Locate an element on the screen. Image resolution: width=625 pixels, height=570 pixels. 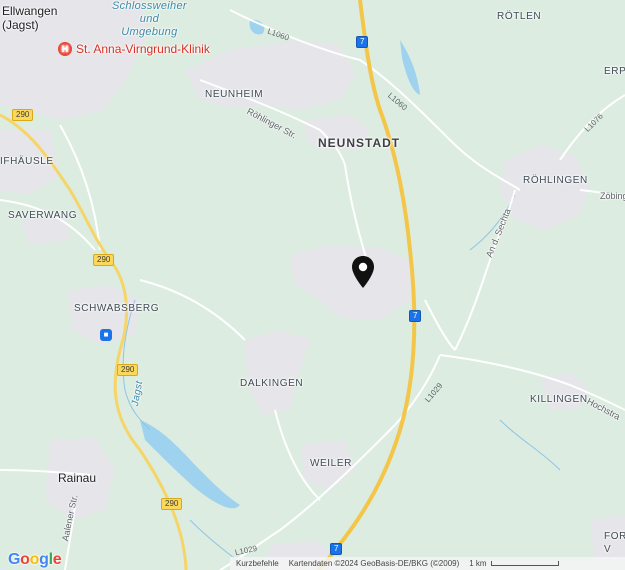
label-neunstadt-text: NEUNSTADT is located at coordinates (359, 143).